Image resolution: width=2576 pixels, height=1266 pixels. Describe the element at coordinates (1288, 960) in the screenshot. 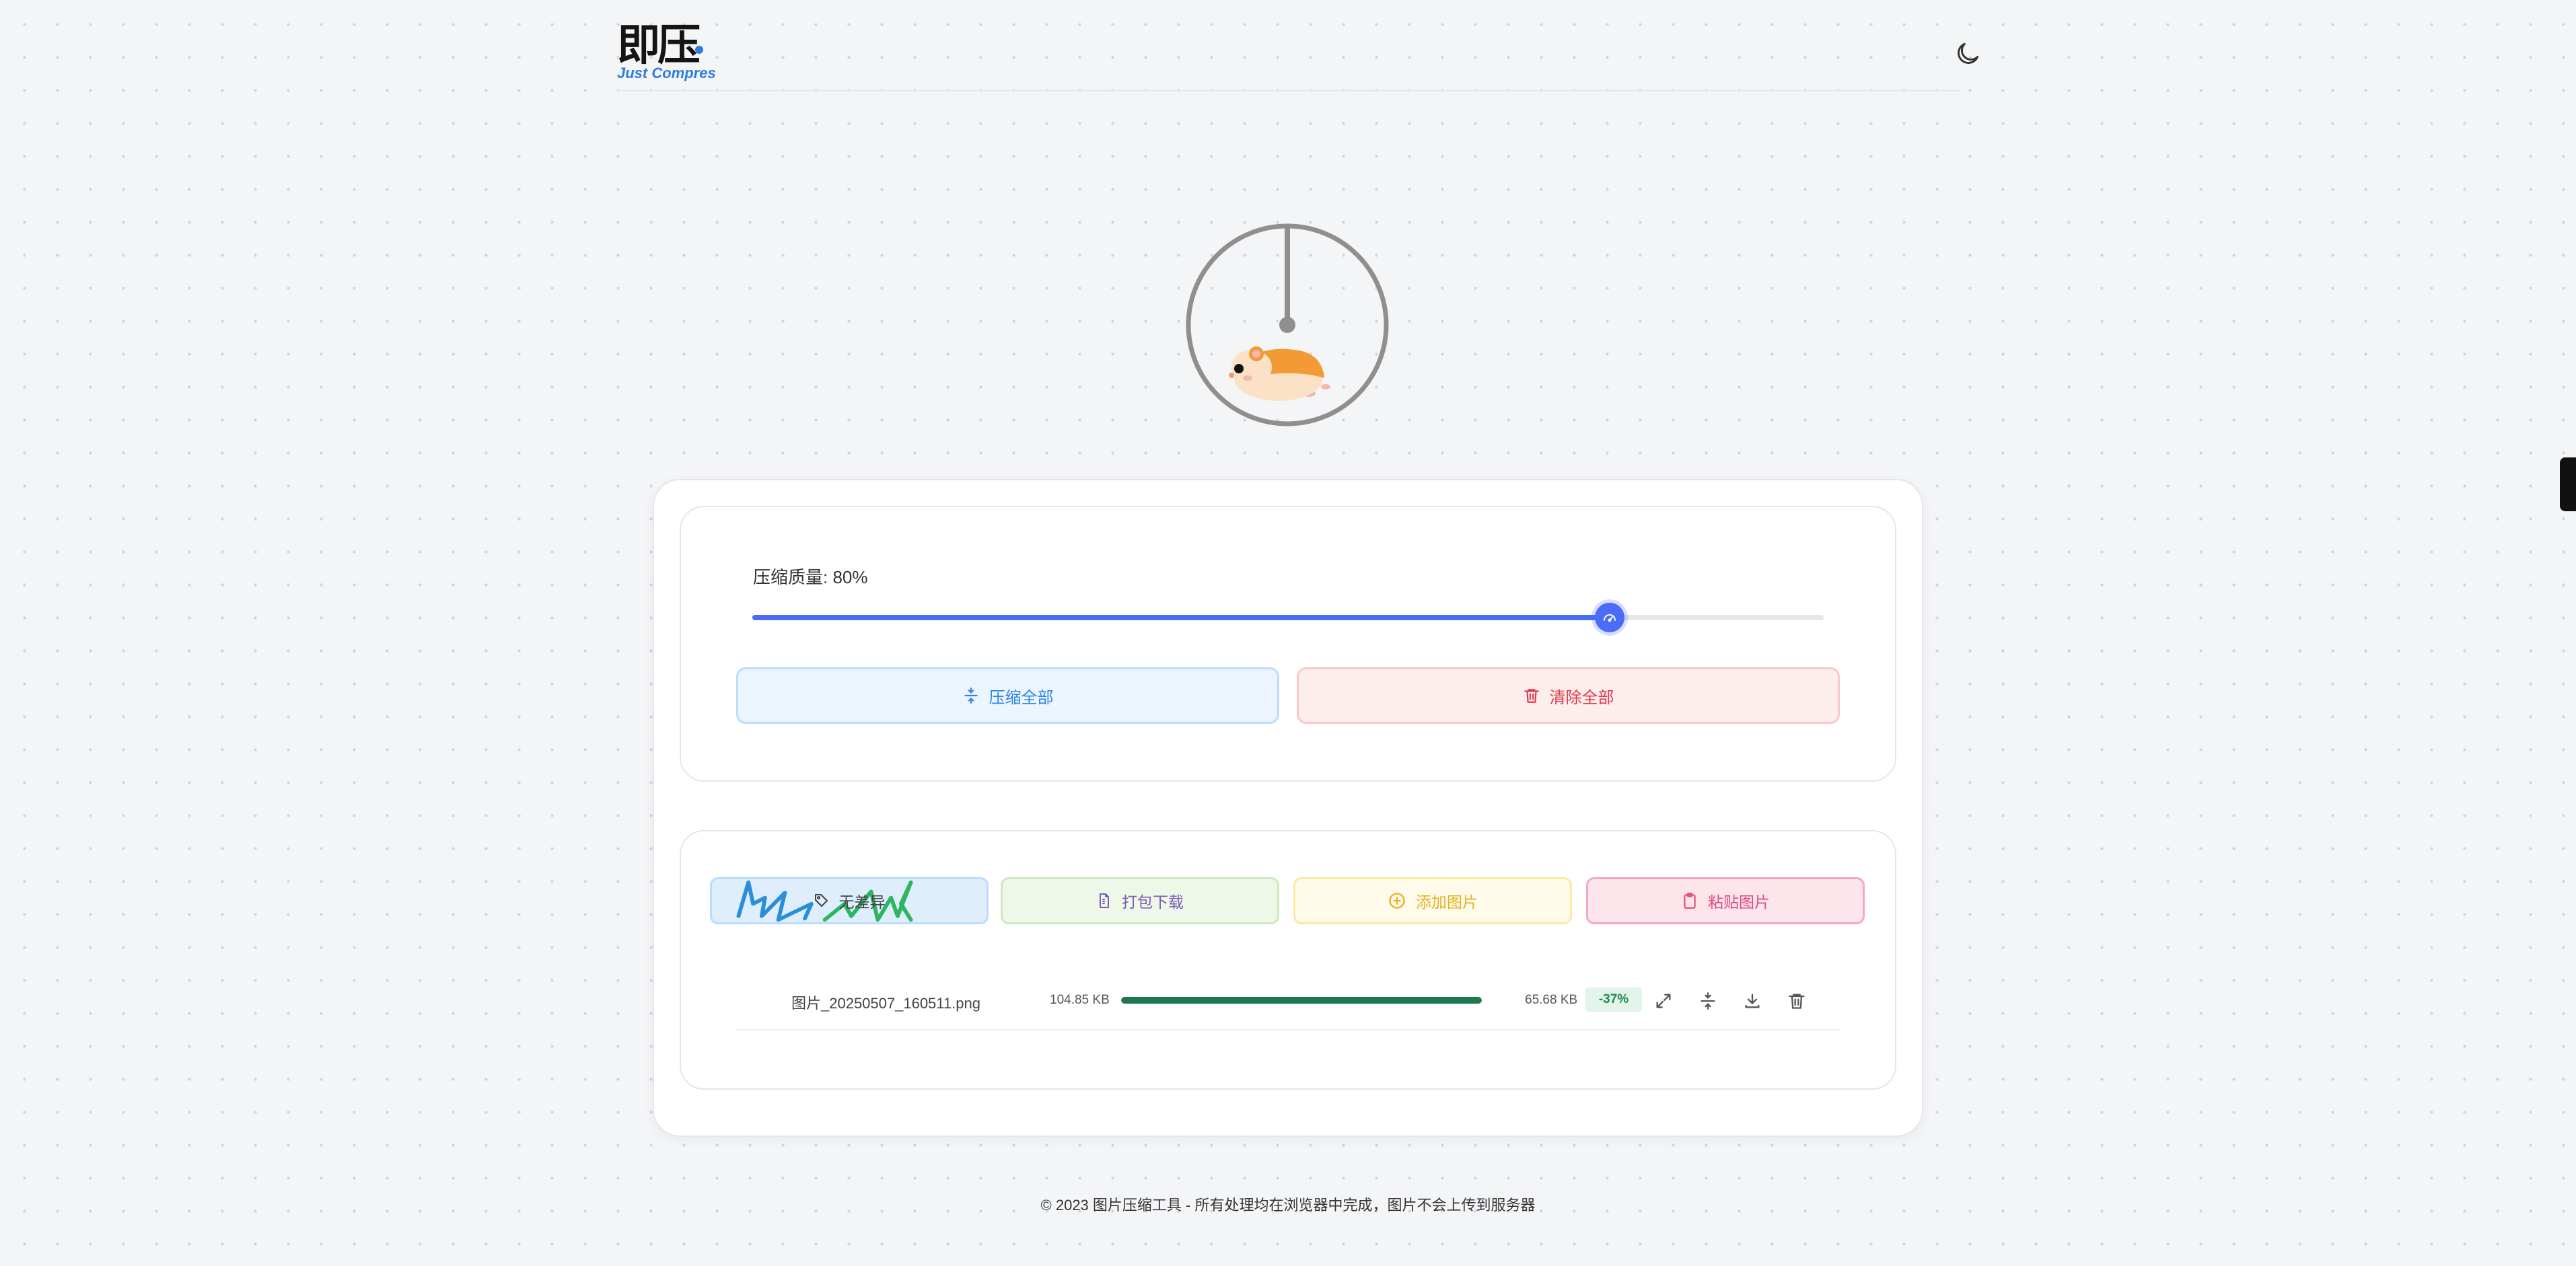

I see `files-panel` at that location.